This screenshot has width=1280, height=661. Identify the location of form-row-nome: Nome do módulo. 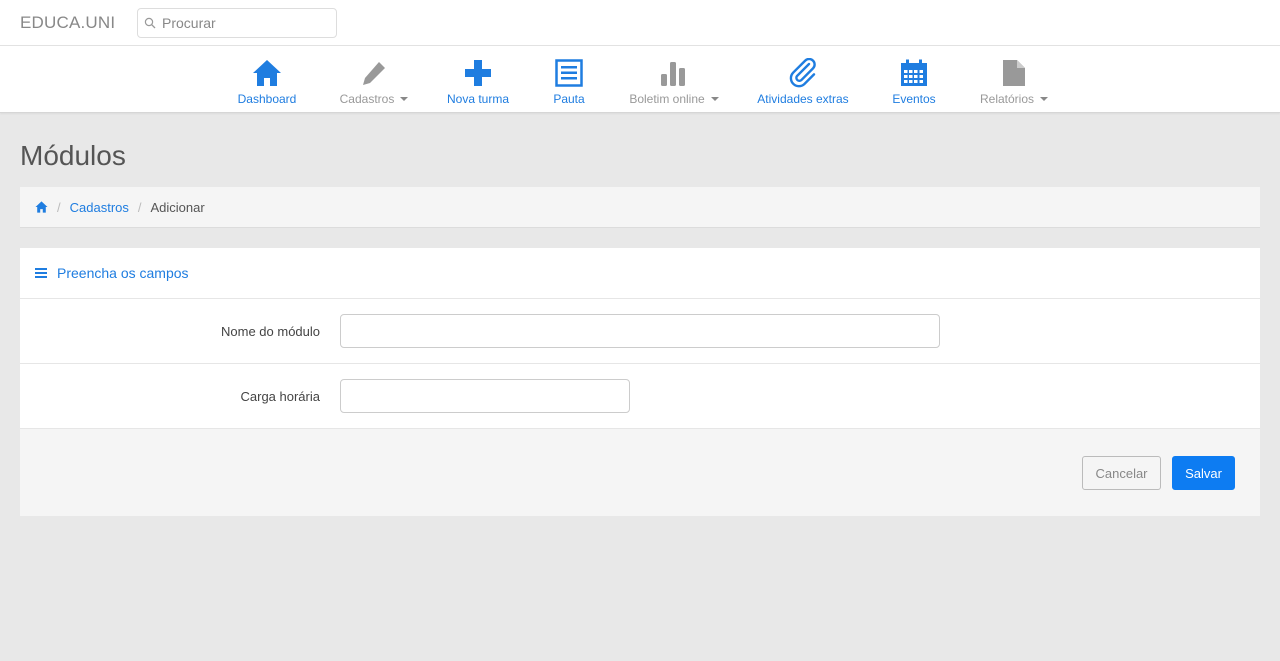
(640, 331).